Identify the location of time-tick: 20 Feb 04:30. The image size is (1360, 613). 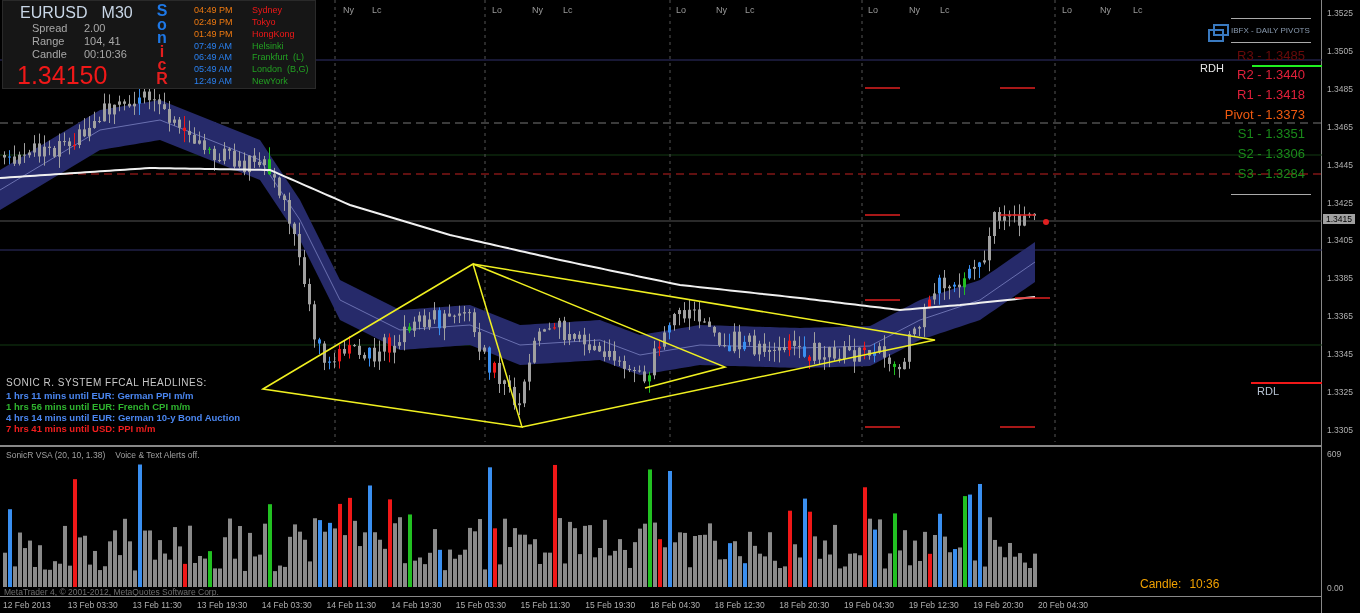
(1064, 605).